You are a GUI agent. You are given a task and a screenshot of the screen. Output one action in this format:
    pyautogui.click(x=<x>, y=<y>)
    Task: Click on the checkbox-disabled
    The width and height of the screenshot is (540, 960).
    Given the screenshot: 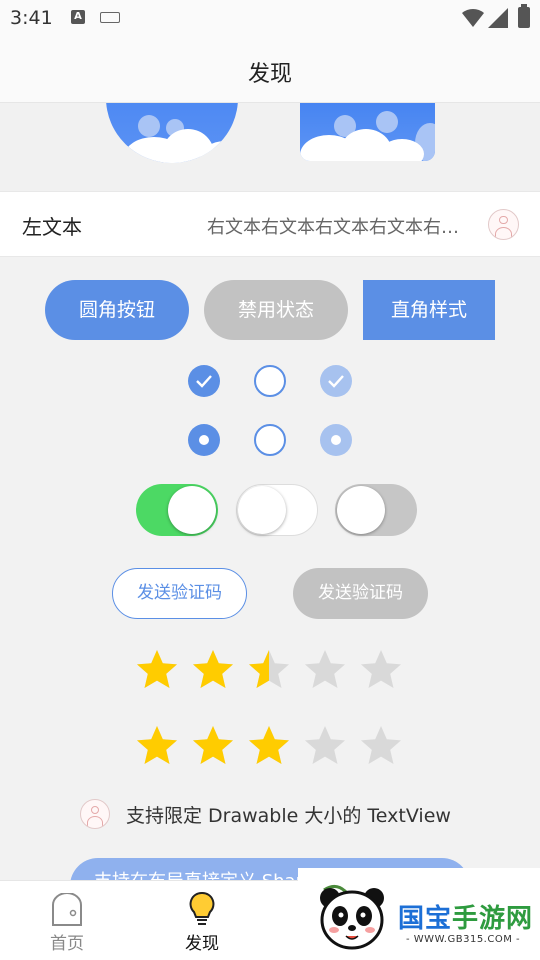 What is the action you would take?
    pyautogui.click(x=336, y=381)
    